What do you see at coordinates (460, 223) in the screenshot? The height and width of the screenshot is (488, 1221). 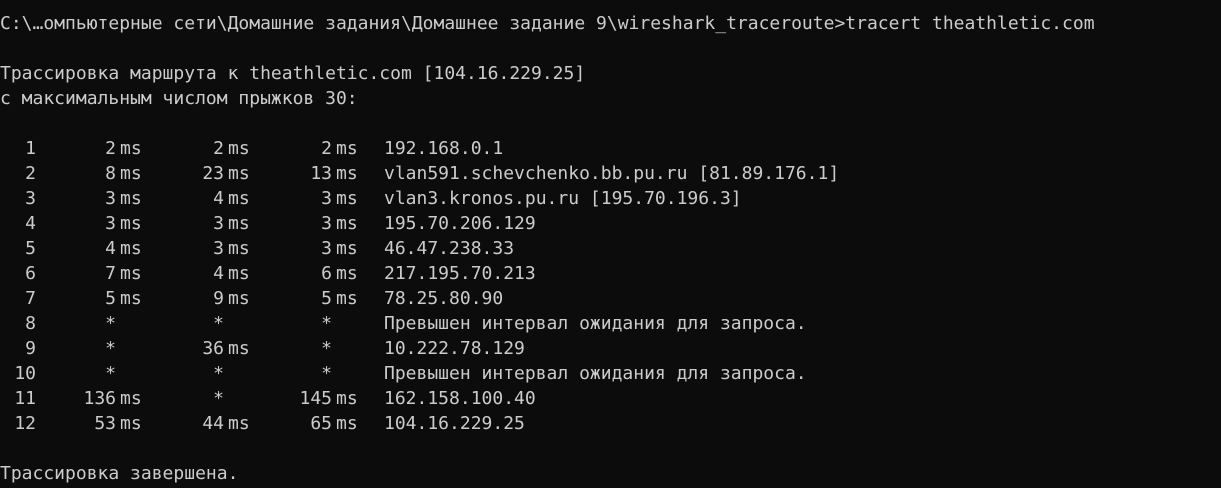 I see `hop-host: 195.70.206.129` at bounding box center [460, 223].